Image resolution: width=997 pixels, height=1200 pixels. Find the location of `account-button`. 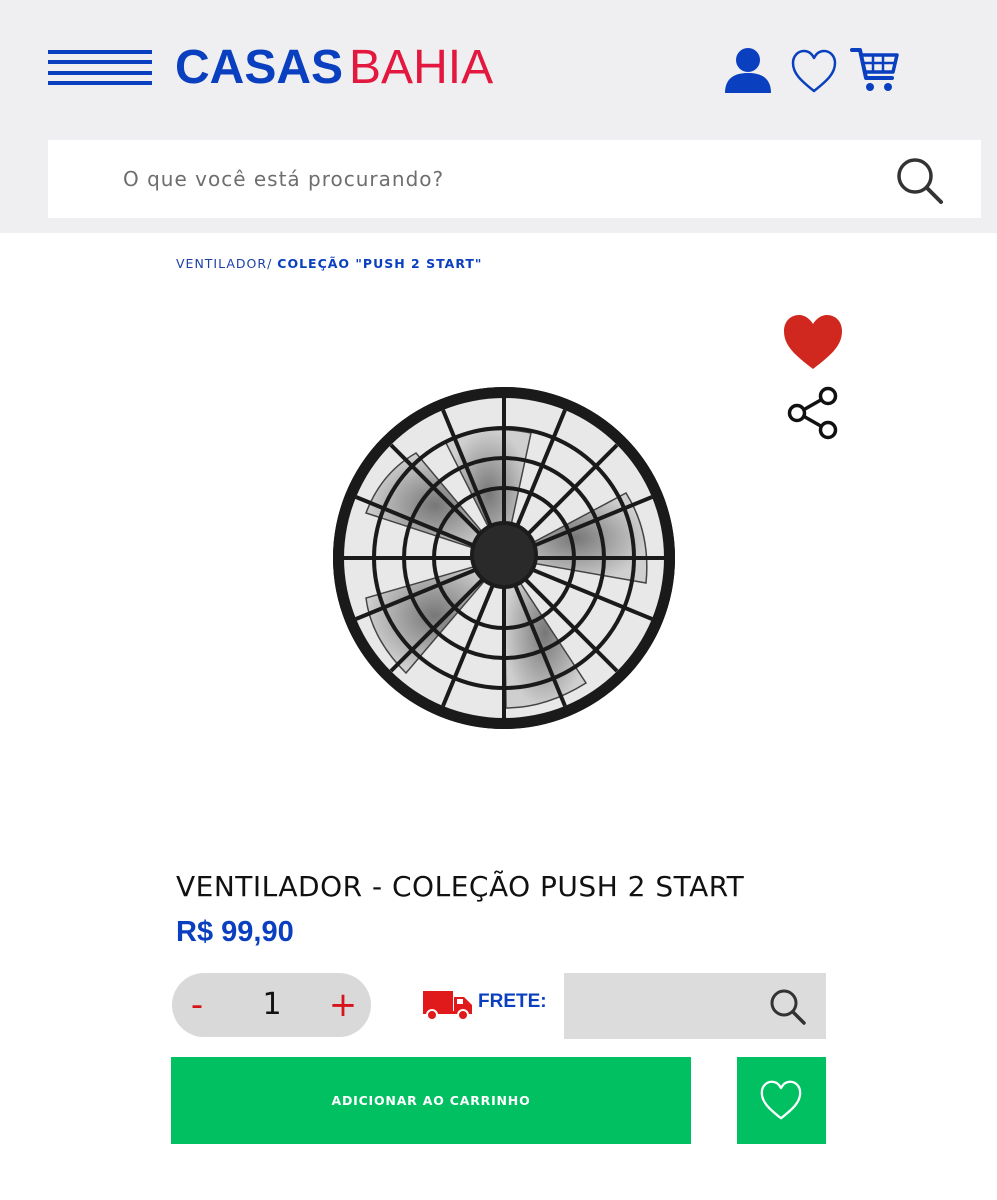

account-button is located at coordinates (748, 72).